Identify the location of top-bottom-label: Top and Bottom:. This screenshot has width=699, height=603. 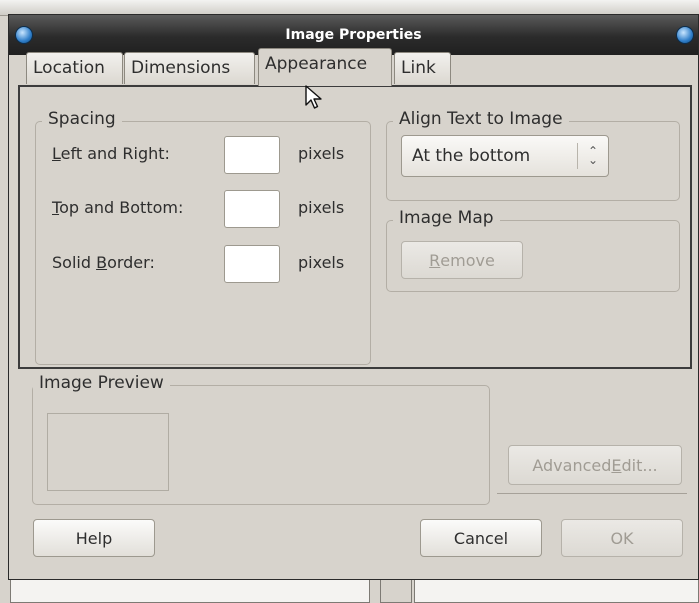
(118, 207).